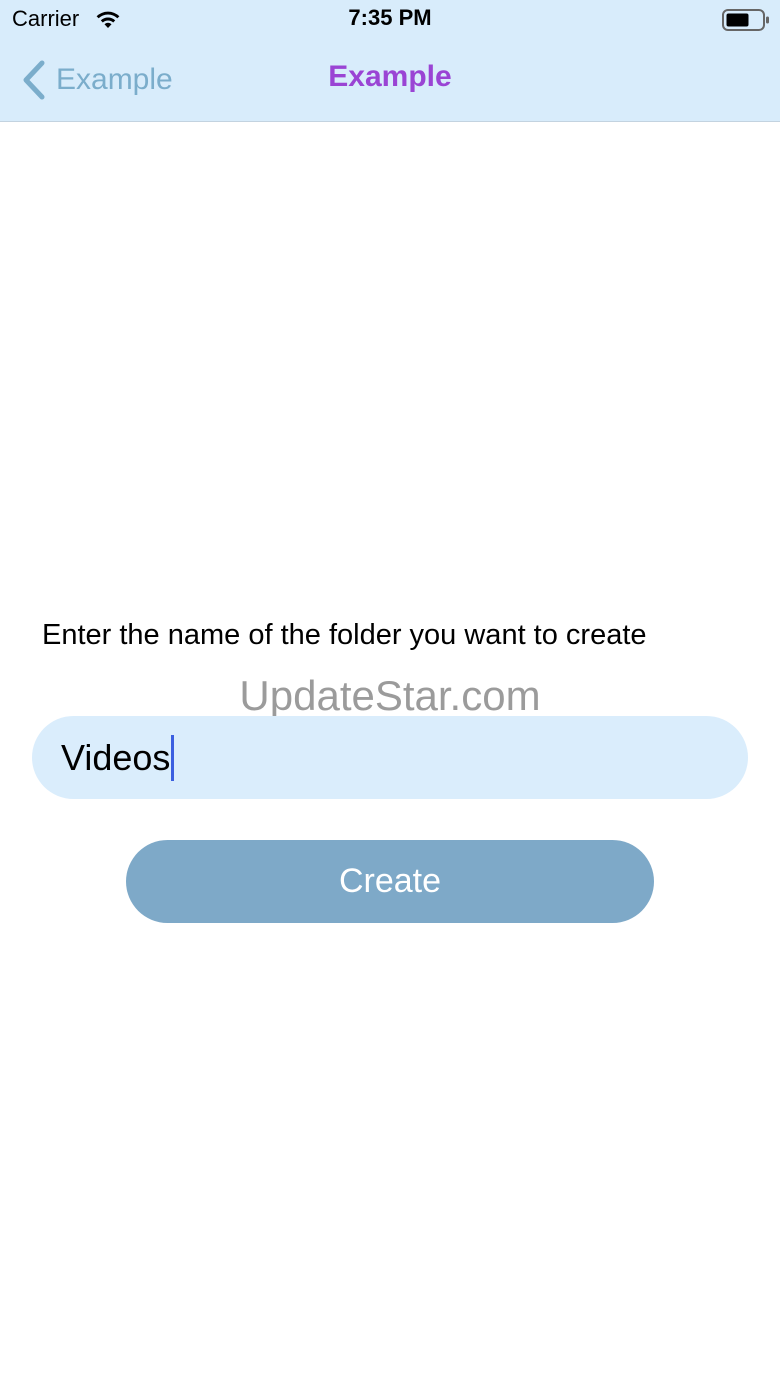 Image resolution: width=780 pixels, height=1387 pixels. I want to click on page-title: Example, so click(390, 76).